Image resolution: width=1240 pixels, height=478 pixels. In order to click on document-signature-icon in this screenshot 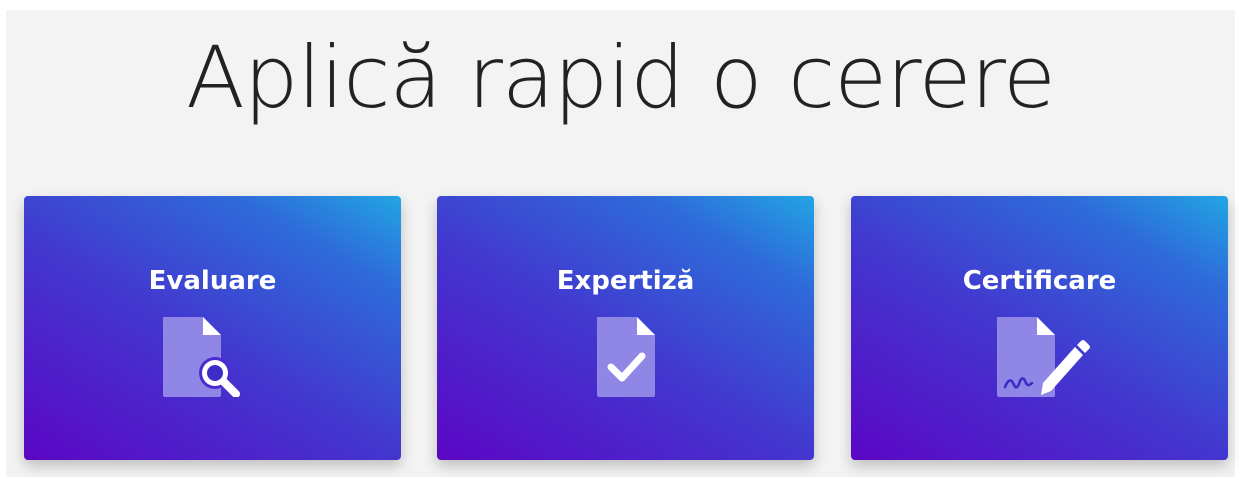, I will do `click(1043, 357)`.